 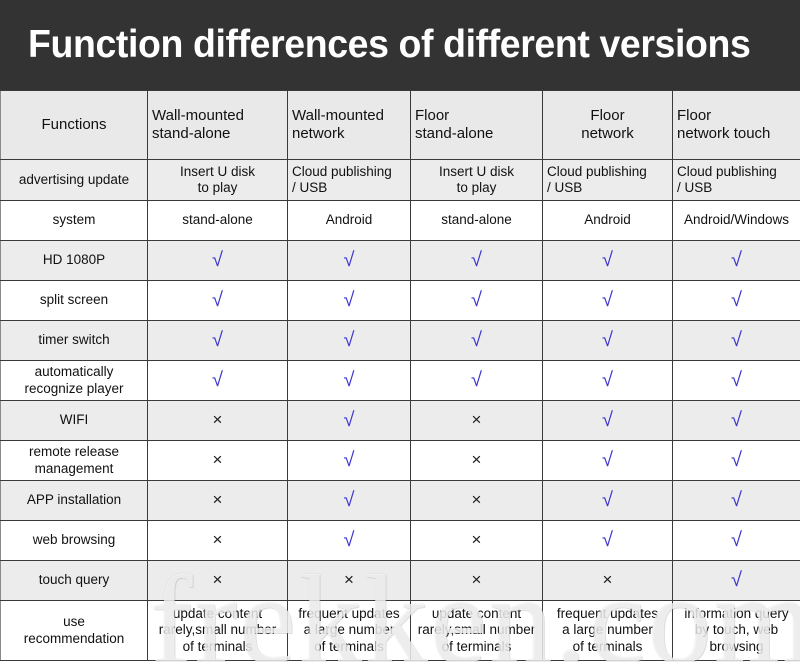 I want to click on column-header-wall-mounted-network: Wall-mounted network, so click(x=349, y=125).